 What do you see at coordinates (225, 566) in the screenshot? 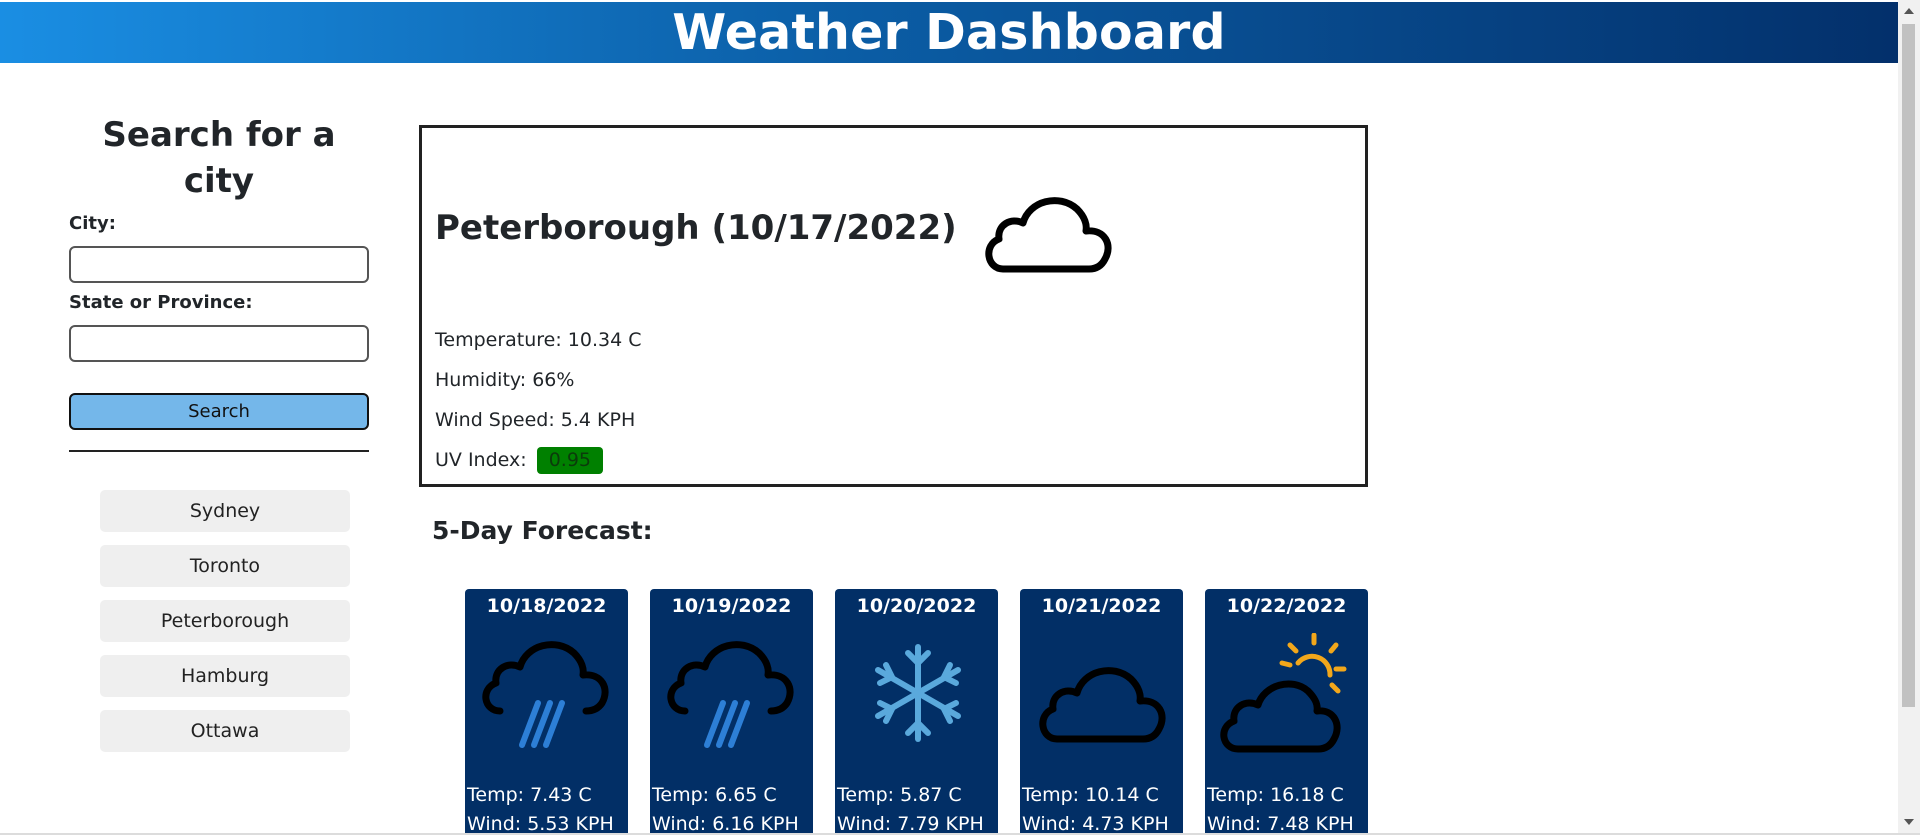
I see `history-button-toronto: Toronto` at bounding box center [225, 566].